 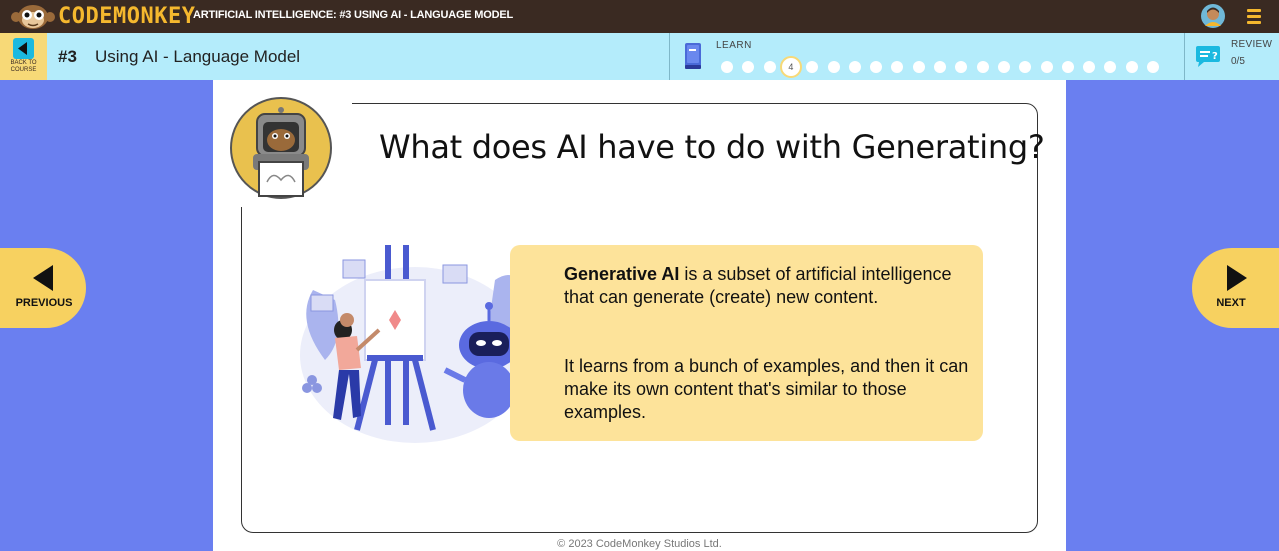 What do you see at coordinates (1208, 57) in the screenshot?
I see `review-chat-icon: ?` at bounding box center [1208, 57].